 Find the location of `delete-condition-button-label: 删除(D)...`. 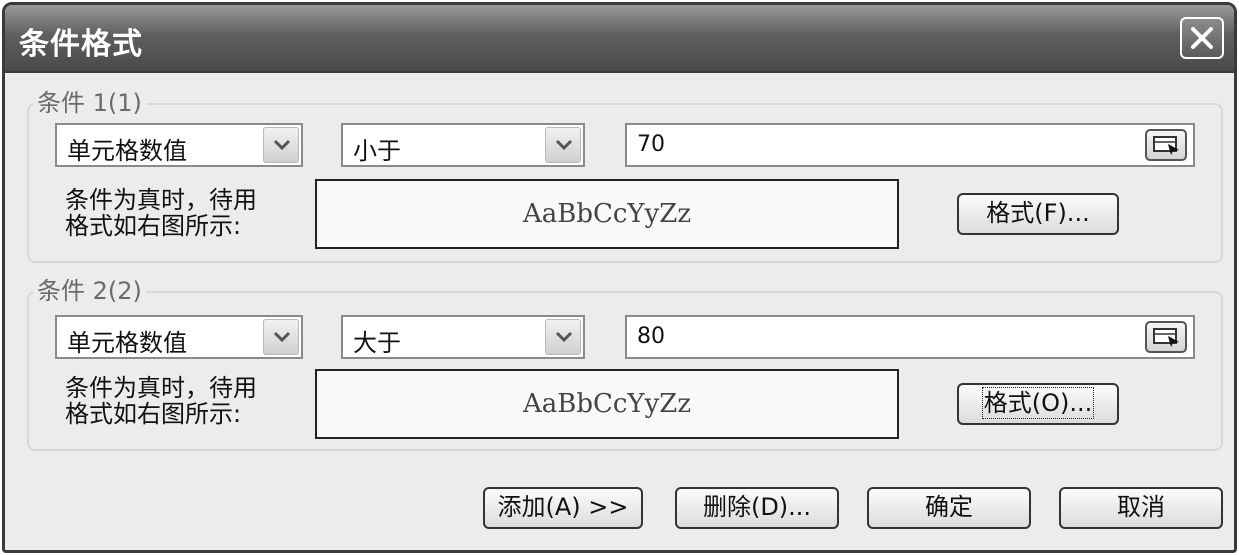

delete-condition-button-label: 删除(D)... is located at coordinates (757, 507).